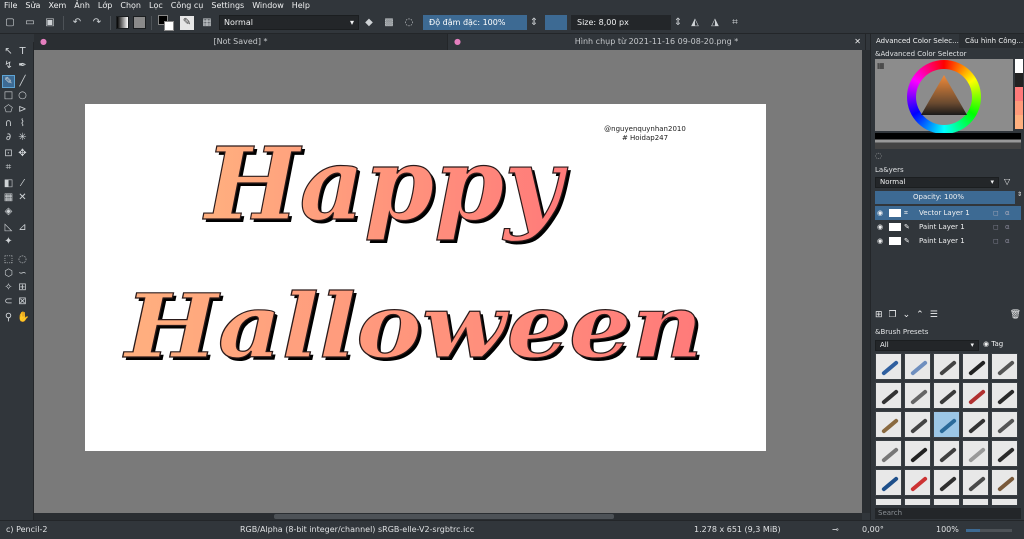  What do you see at coordinates (77, 23) in the screenshot?
I see `undo-icon: ↶` at bounding box center [77, 23].